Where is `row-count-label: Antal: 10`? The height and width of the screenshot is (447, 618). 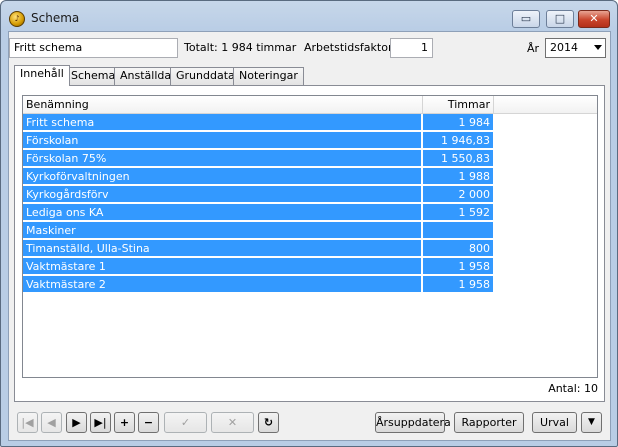 row-count-label: Antal: 10 is located at coordinates (573, 388).